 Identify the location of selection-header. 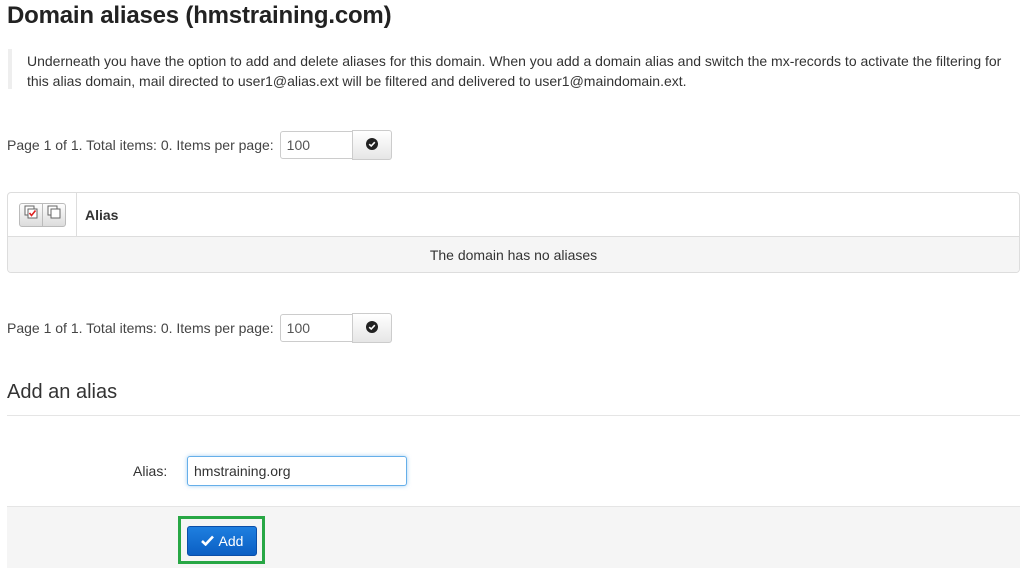
(42, 214).